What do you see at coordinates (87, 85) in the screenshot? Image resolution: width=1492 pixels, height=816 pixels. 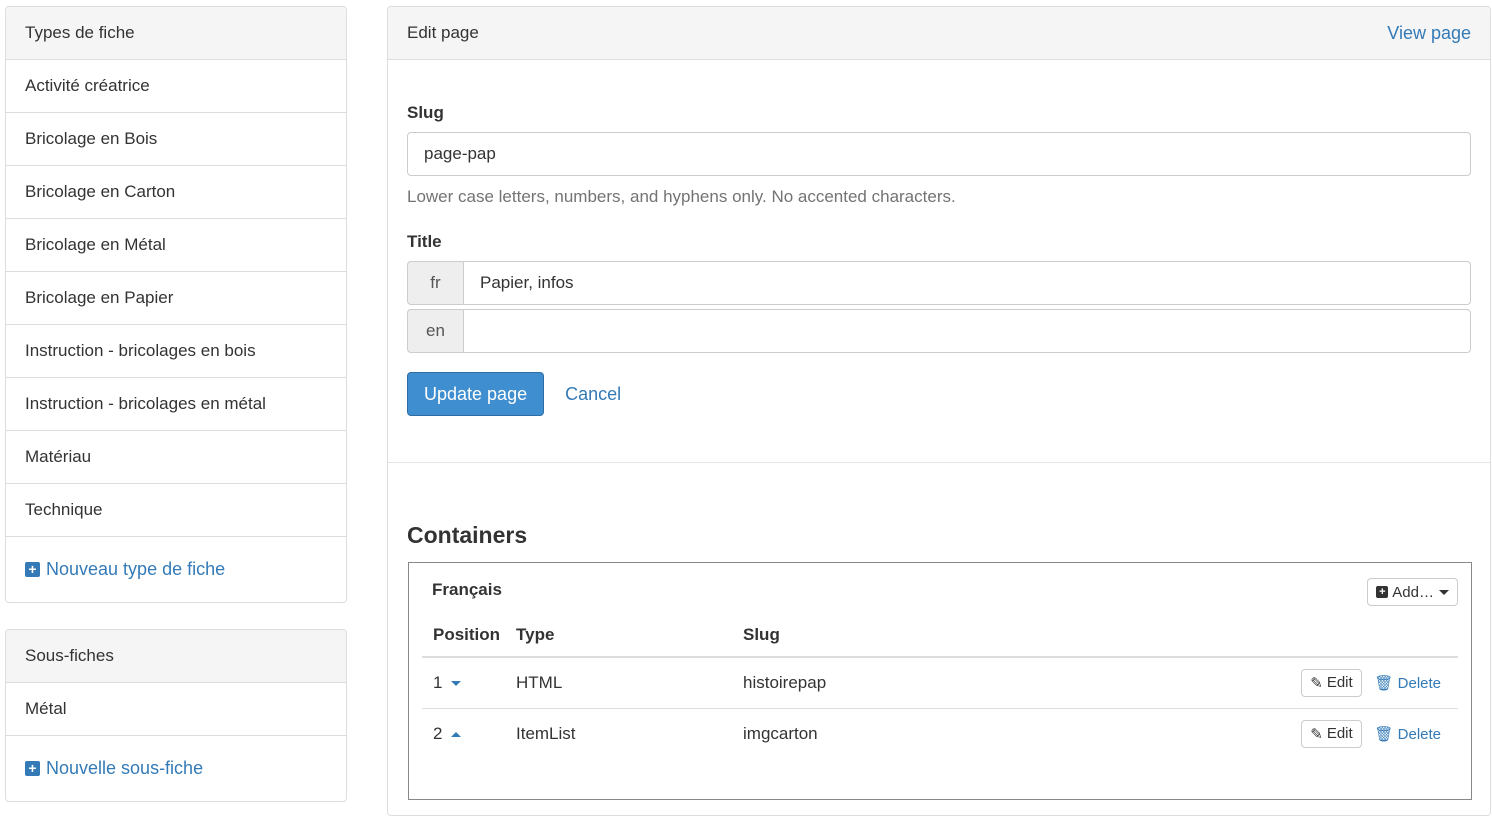 I see `list-item-label: Activité créatrice` at bounding box center [87, 85].